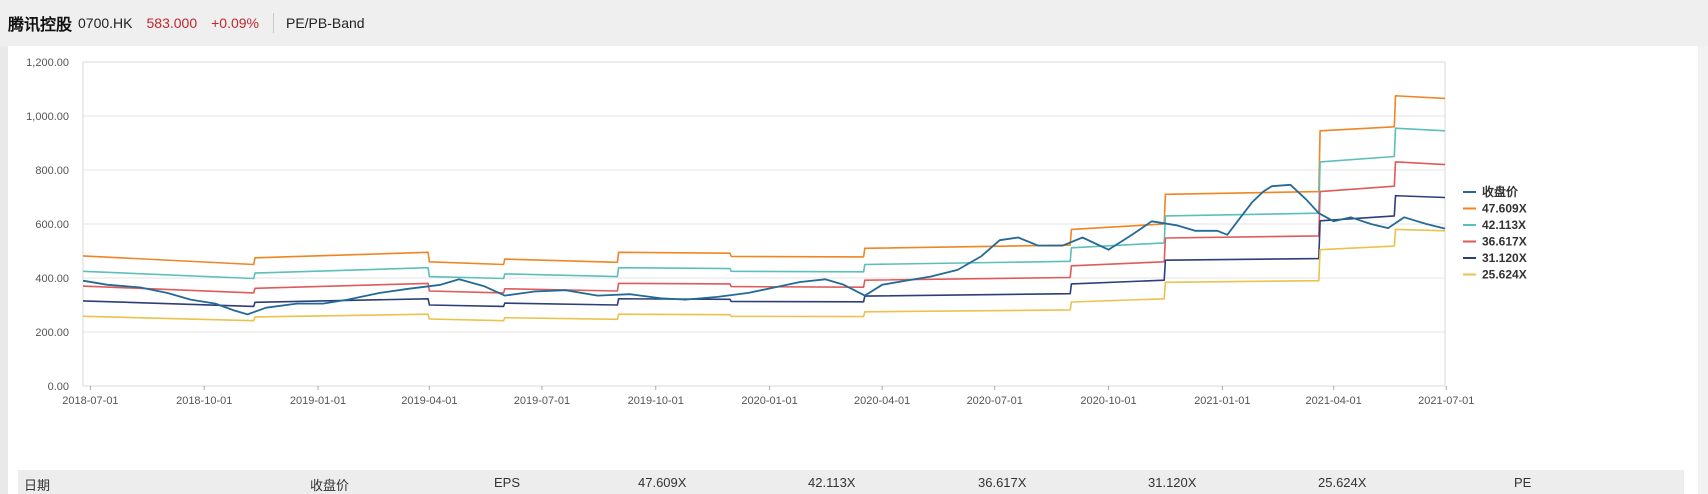  I want to click on scrollbar, so click(1703, 270).